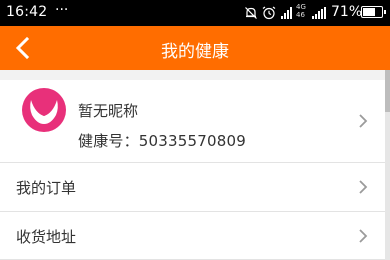 This screenshot has height=260, width=390. I want to click on more-notifications-icon: ···, so click(62, 10).